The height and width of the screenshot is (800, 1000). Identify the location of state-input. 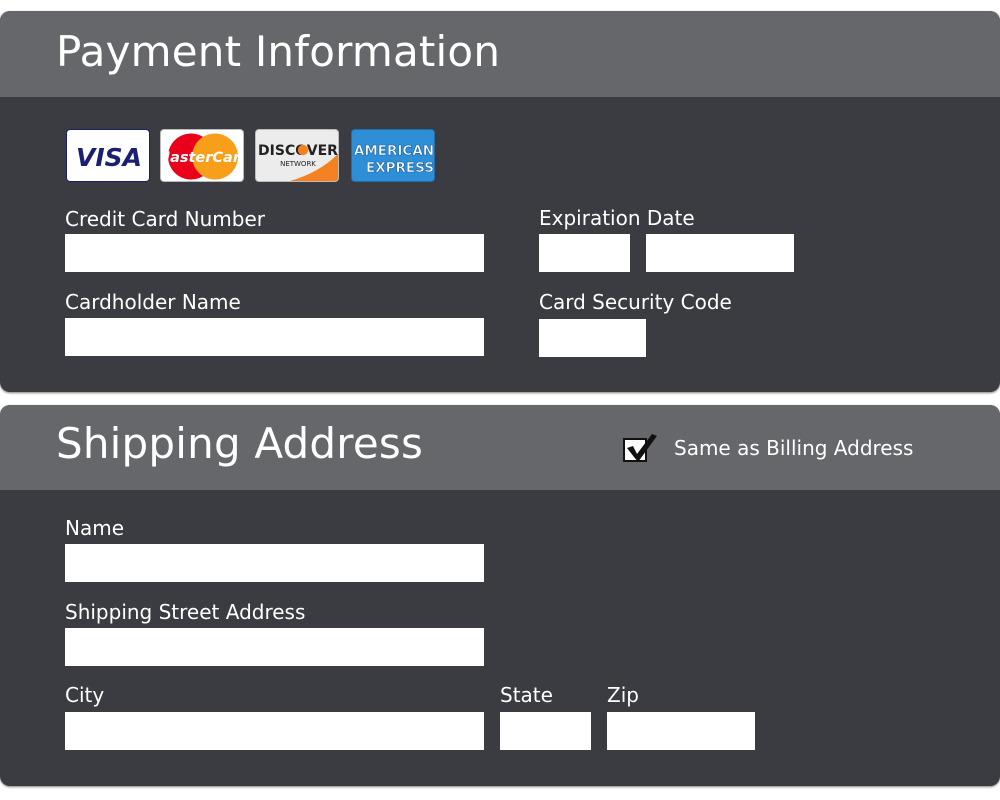
(545, 731).